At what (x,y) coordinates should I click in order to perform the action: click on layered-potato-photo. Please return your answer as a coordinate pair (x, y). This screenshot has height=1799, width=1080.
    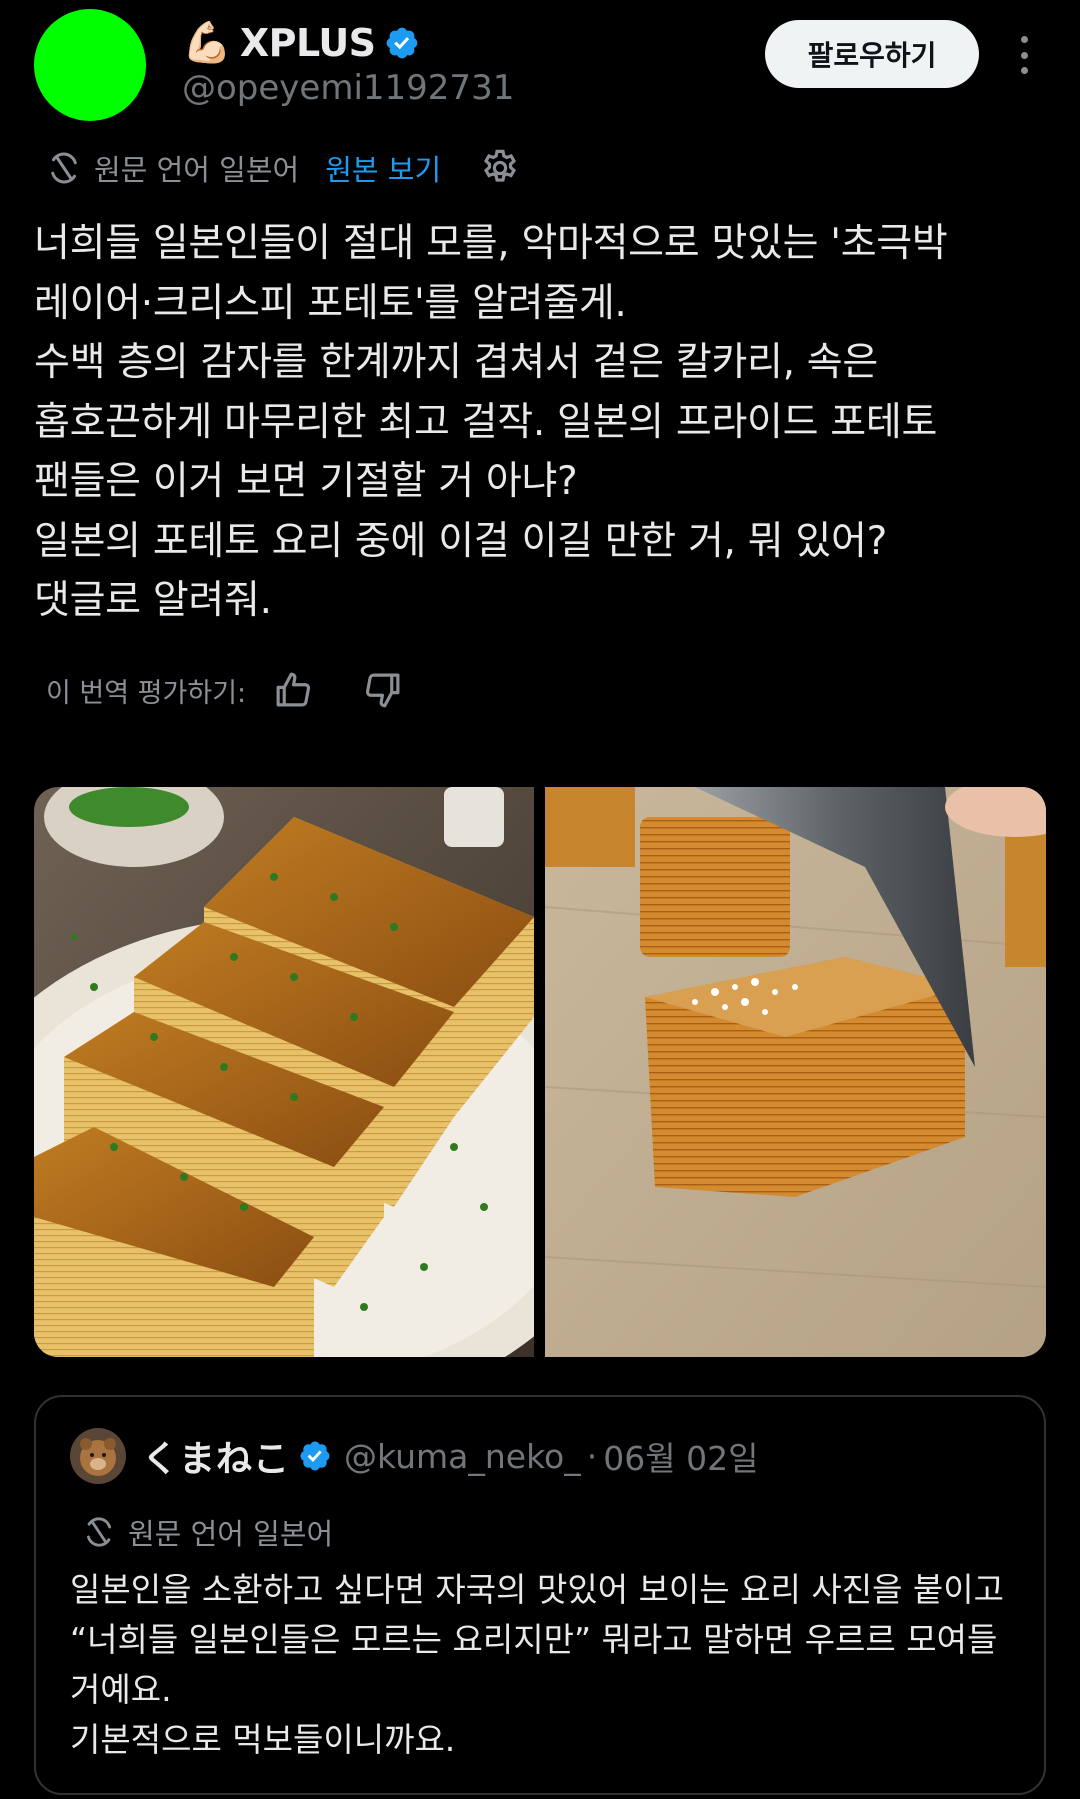
    Looking at the image, I should click on (284, 1072).